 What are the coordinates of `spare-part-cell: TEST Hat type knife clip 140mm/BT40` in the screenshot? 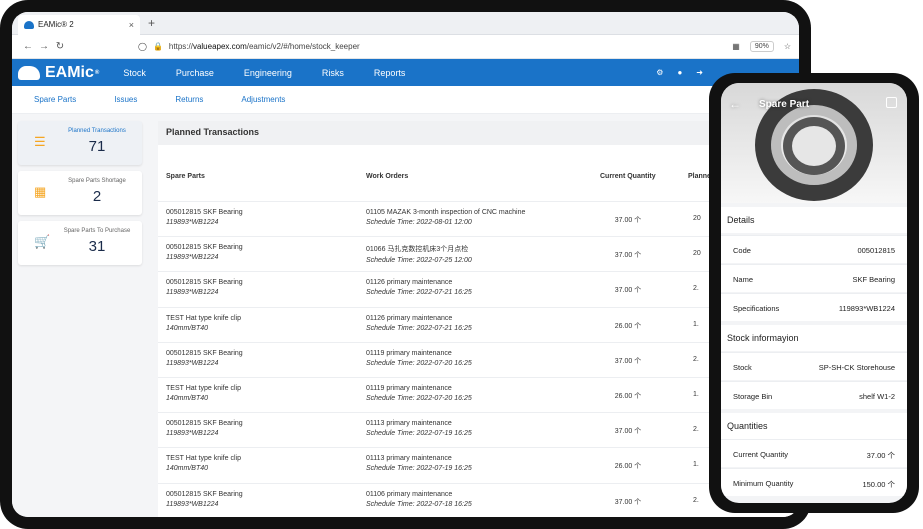 It's located at (203, 463).